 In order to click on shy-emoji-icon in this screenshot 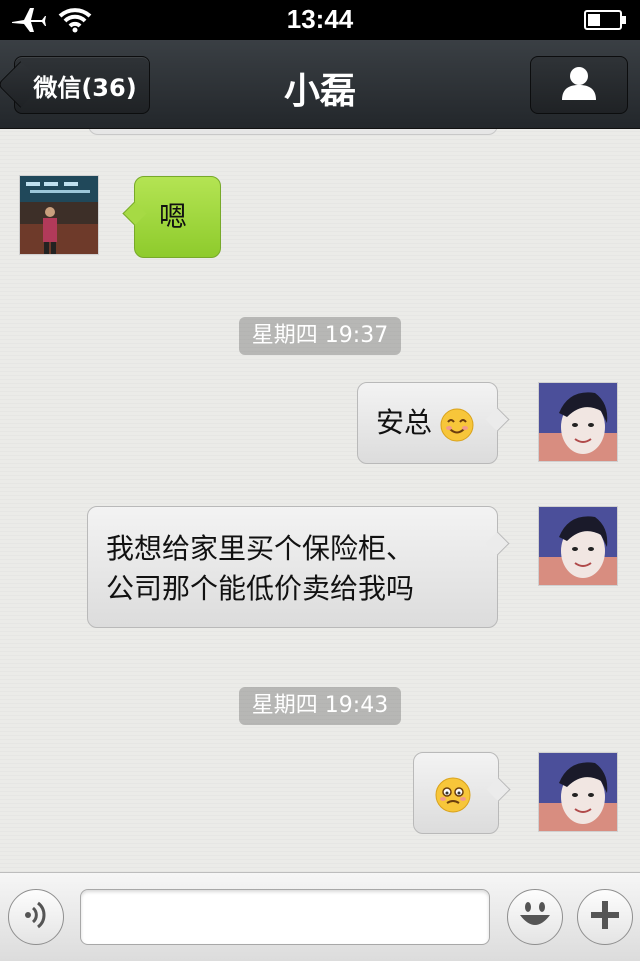, I will do `click(453, 800)`.